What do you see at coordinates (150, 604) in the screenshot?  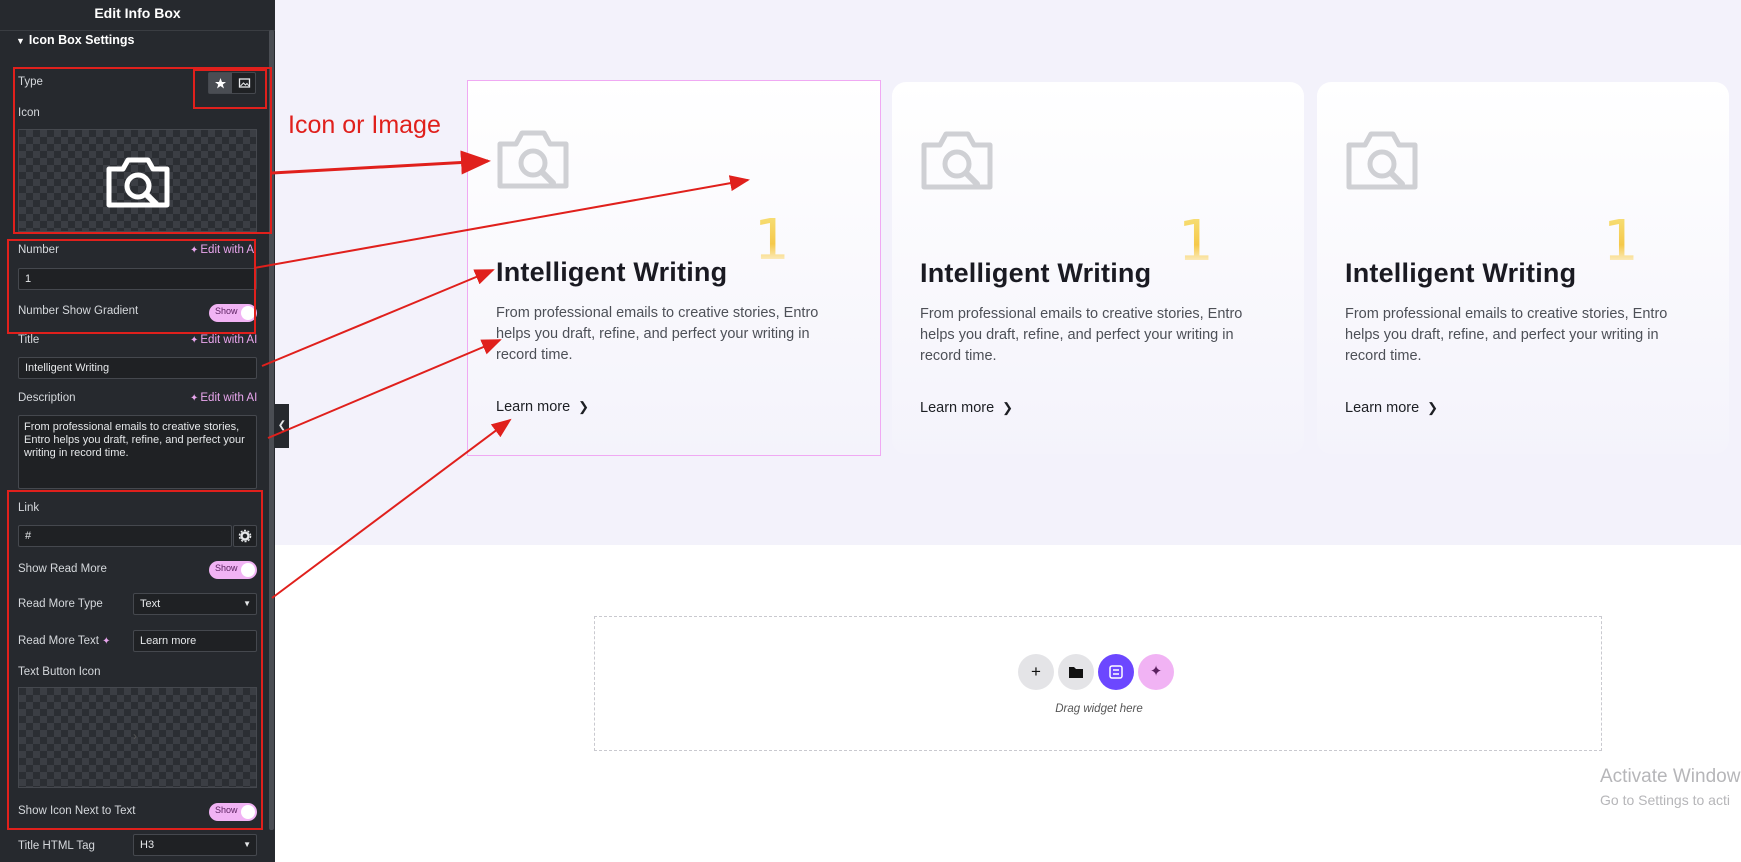 I see `select-value: Text` at bounding box center [150, 604].